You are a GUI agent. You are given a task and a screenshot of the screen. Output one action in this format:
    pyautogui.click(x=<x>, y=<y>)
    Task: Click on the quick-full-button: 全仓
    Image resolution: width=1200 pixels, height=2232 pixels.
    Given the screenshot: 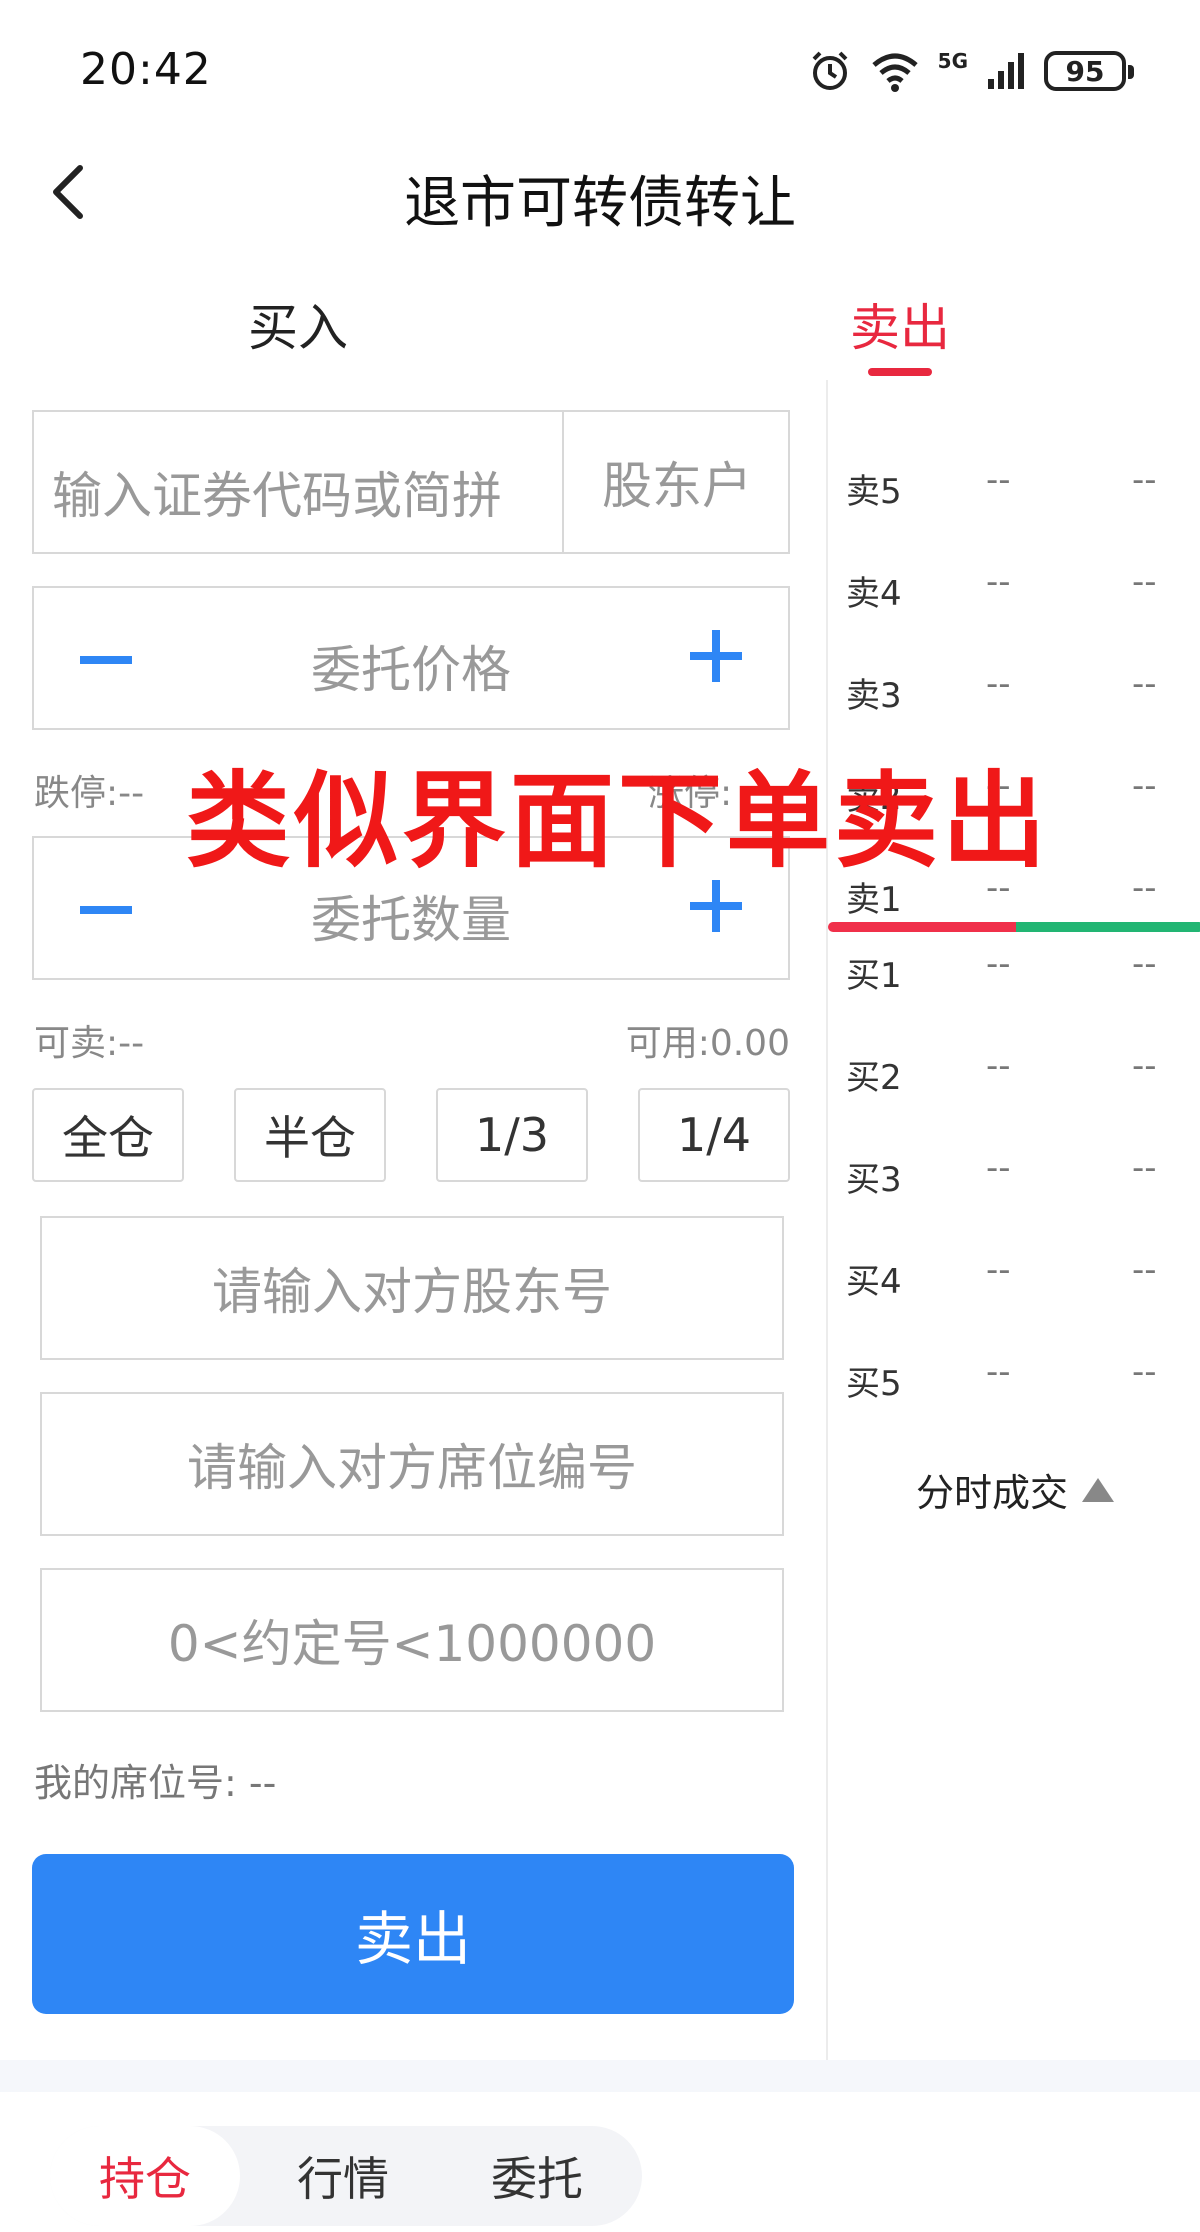 What is the action you would take?
    pyautogui.click(x=108, y=1135)
    